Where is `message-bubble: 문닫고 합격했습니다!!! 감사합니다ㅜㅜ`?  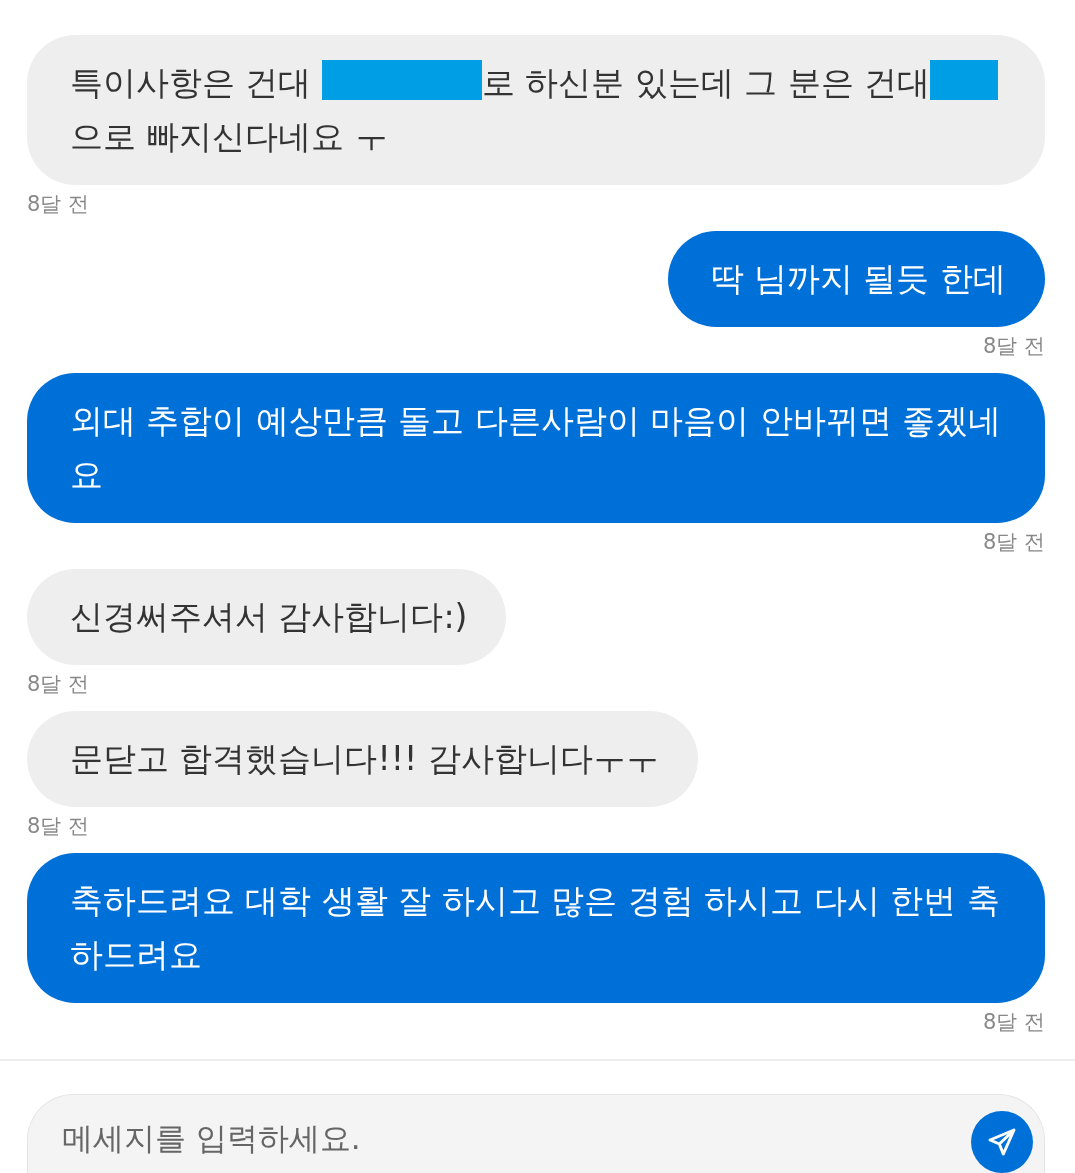
message-bubble: 문닫고 합격했습니다!!! 감사합니다ㅜㅜ is located at coordinates (362, 759).